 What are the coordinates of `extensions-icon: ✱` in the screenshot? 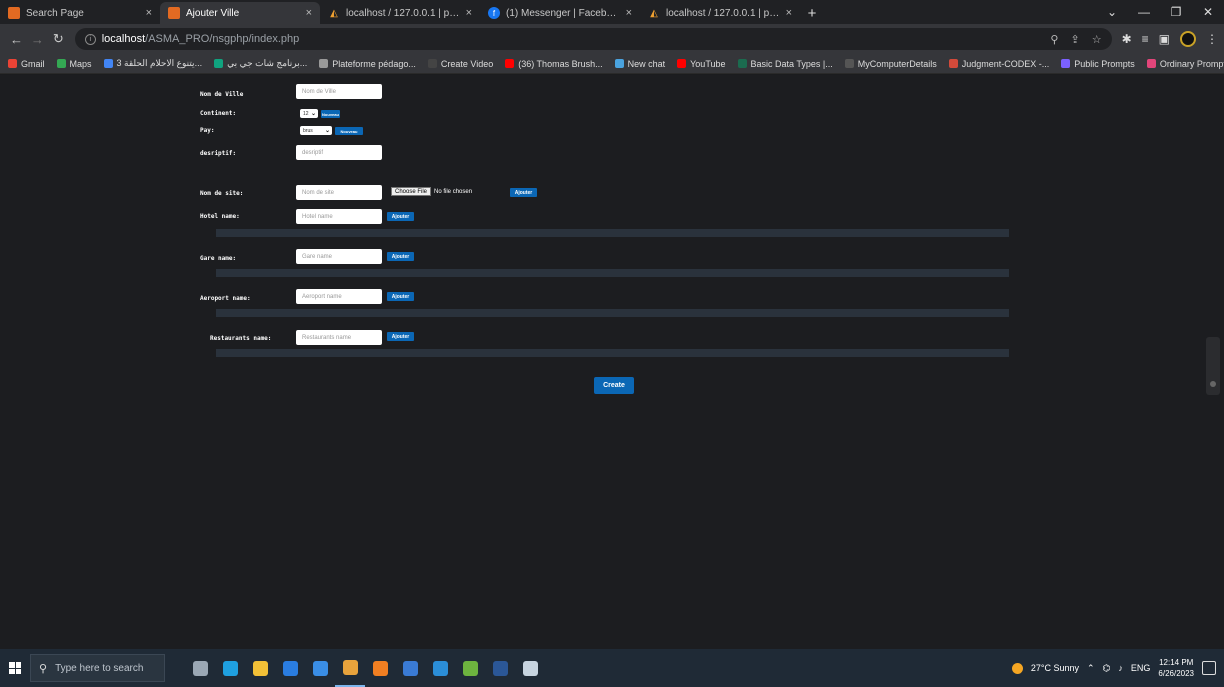 It's located at (1127, 39).